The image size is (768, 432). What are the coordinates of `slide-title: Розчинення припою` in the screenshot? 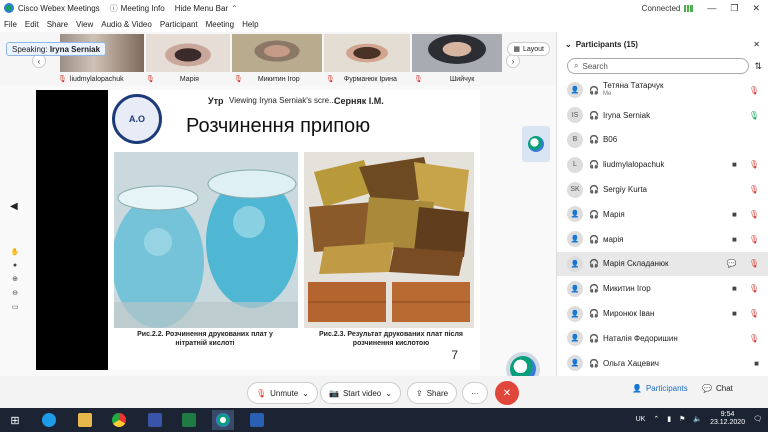 It's located at (278, 126).